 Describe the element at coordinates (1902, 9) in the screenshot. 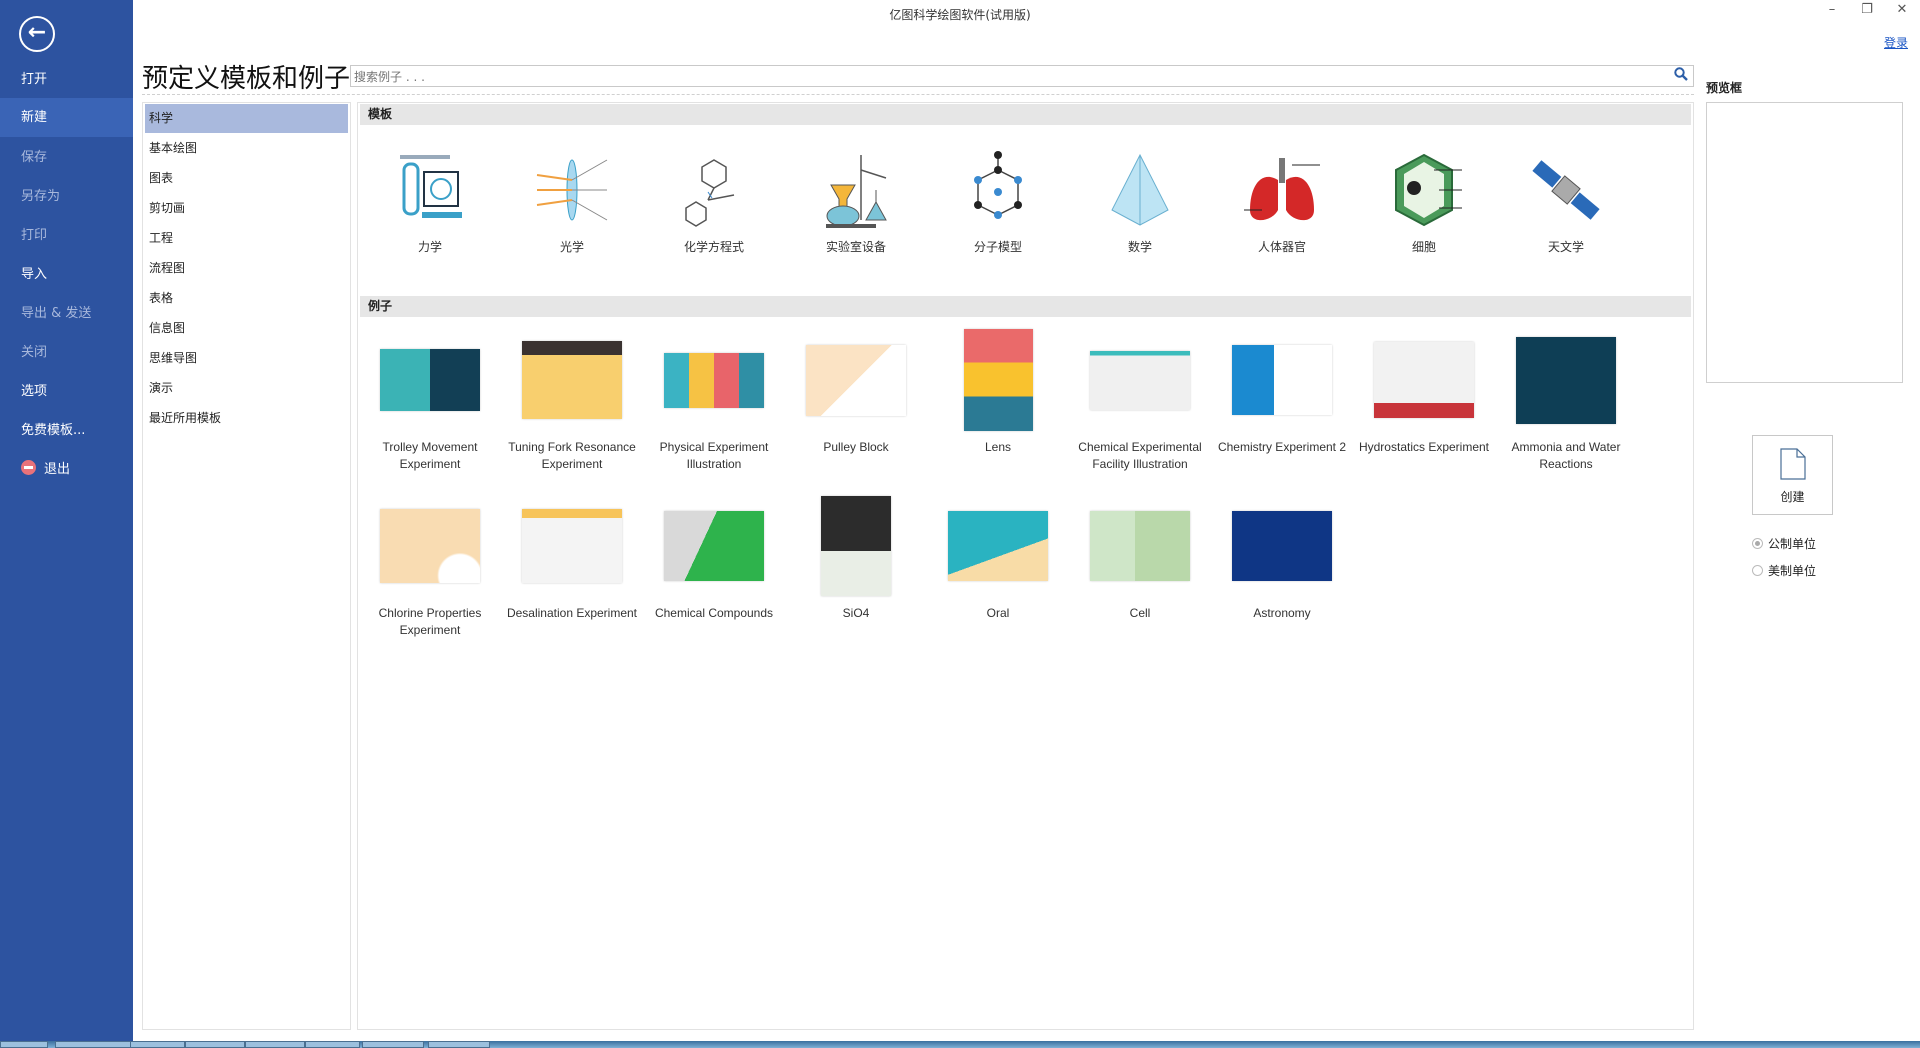

I see `close-button: ✕` at that location.